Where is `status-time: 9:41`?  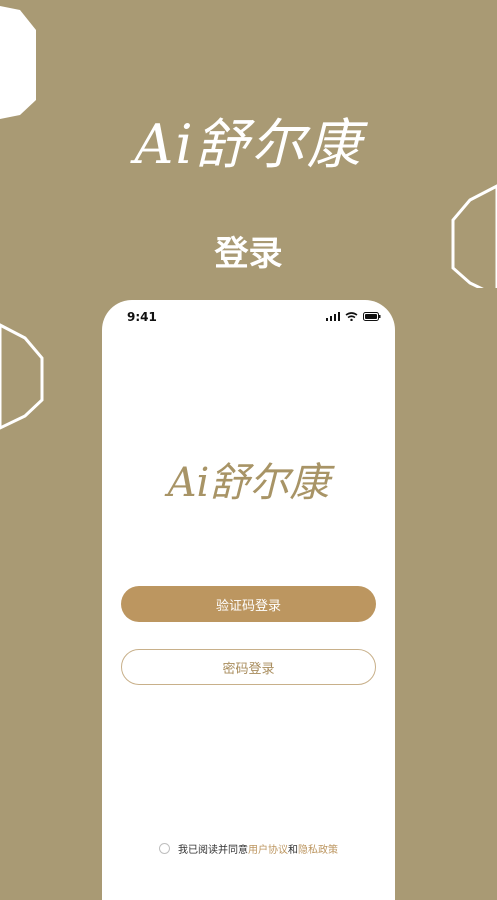
status-time: 9:41 is located at coordinates (142, 317).